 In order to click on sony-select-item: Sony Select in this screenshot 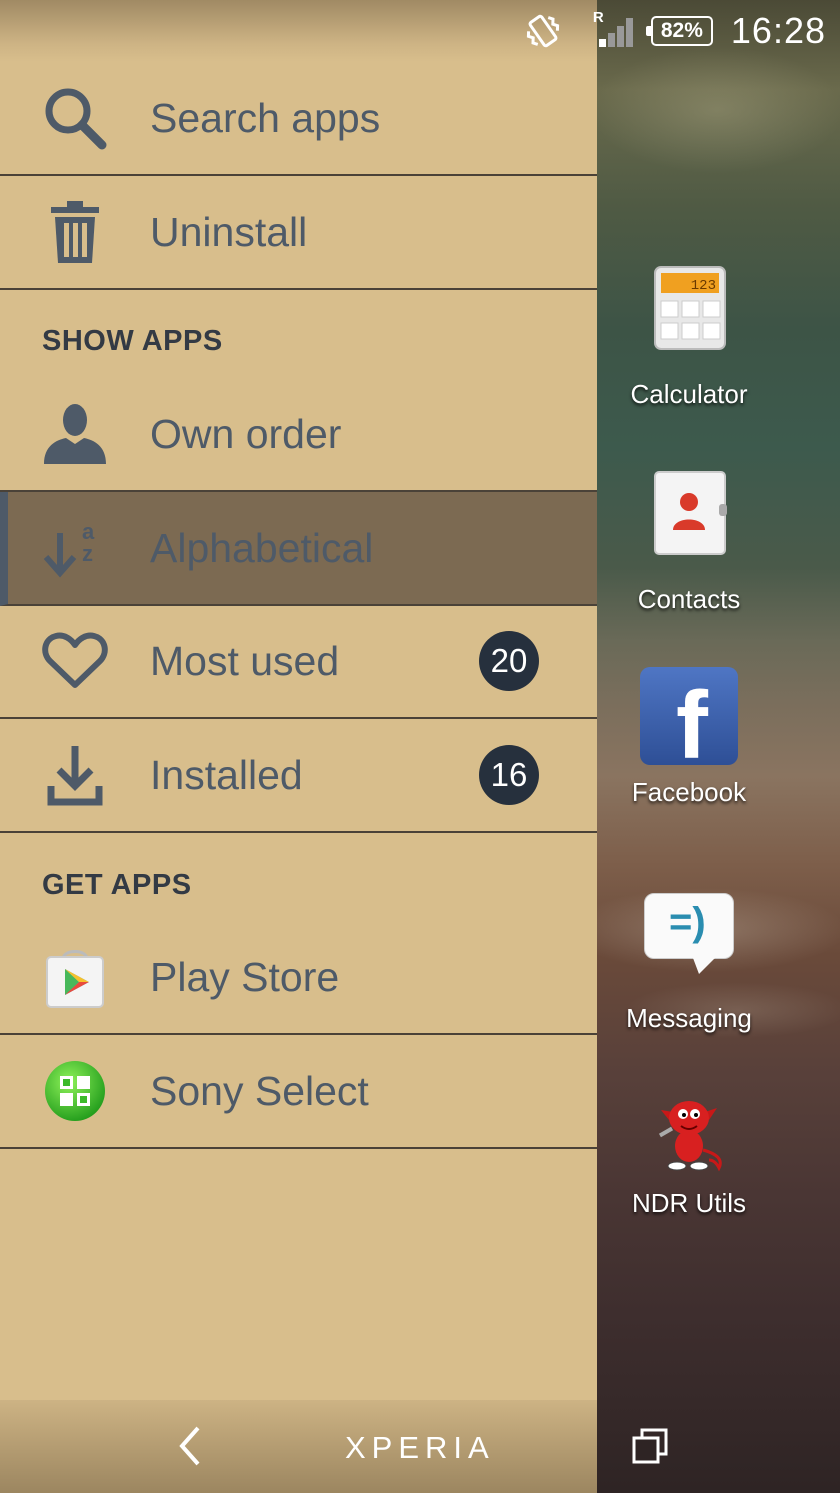, I will do `click(298, 1092)`.